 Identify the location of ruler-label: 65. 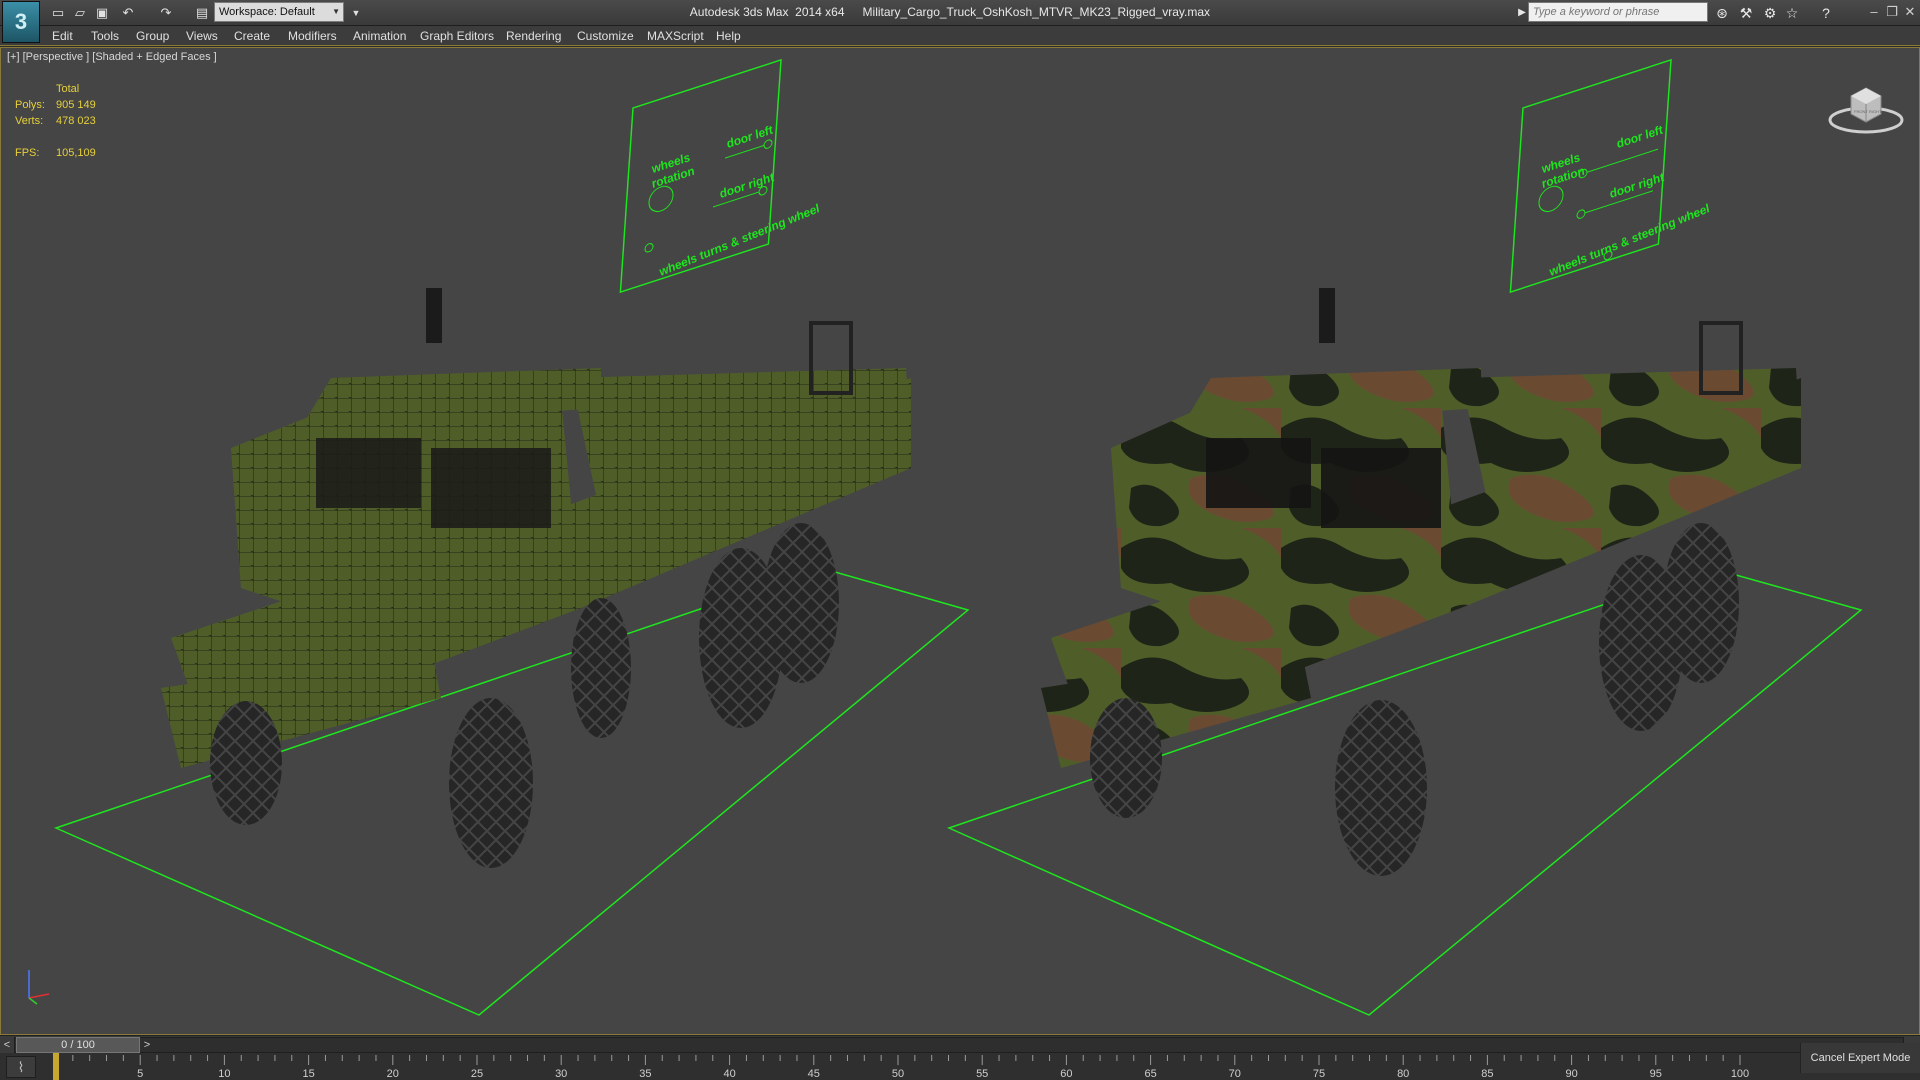
(1150, 1074).